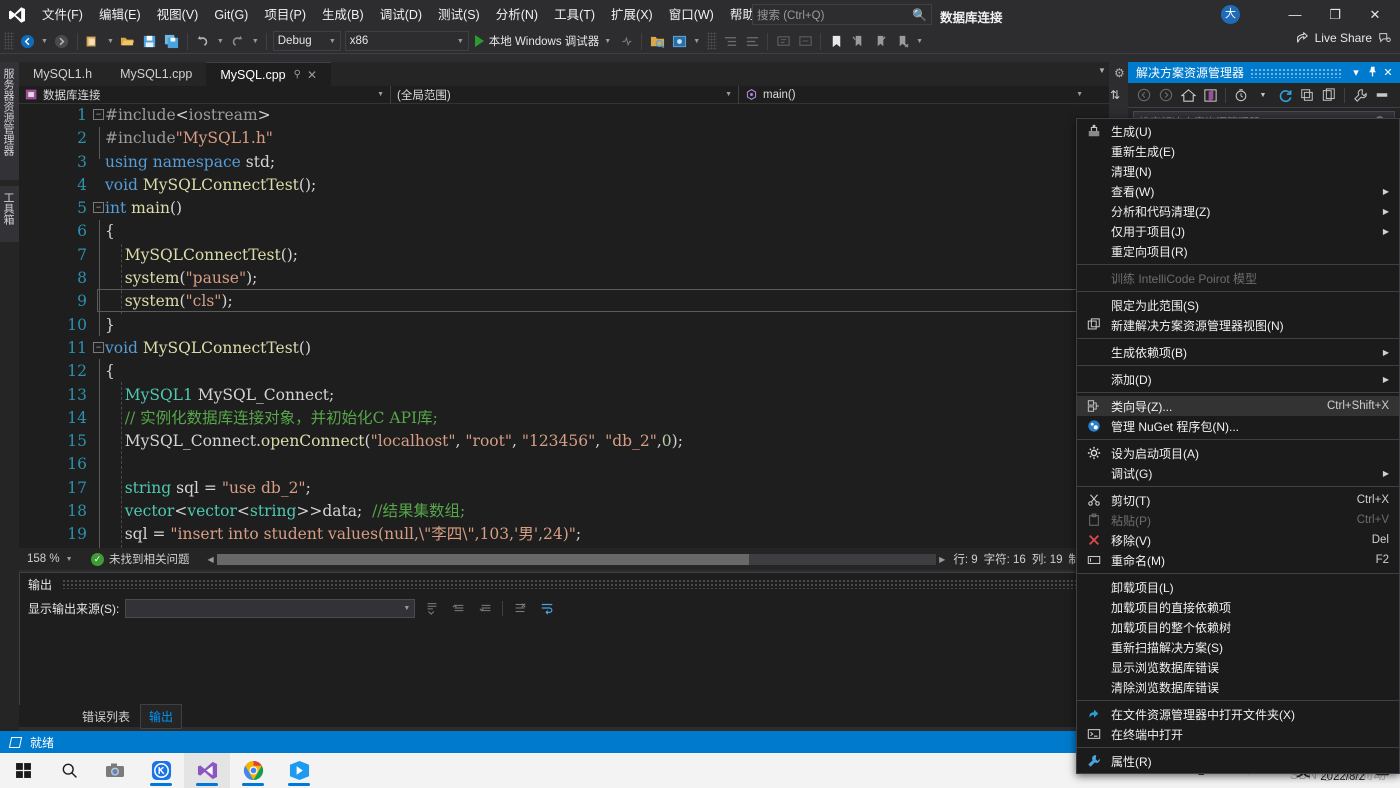 The width and height of the screenshot is (1400, 788). Describe the element at coordinates (1238, 171) in the screenshot. I see `context-menu-item-2: 清理(N)` at that location.